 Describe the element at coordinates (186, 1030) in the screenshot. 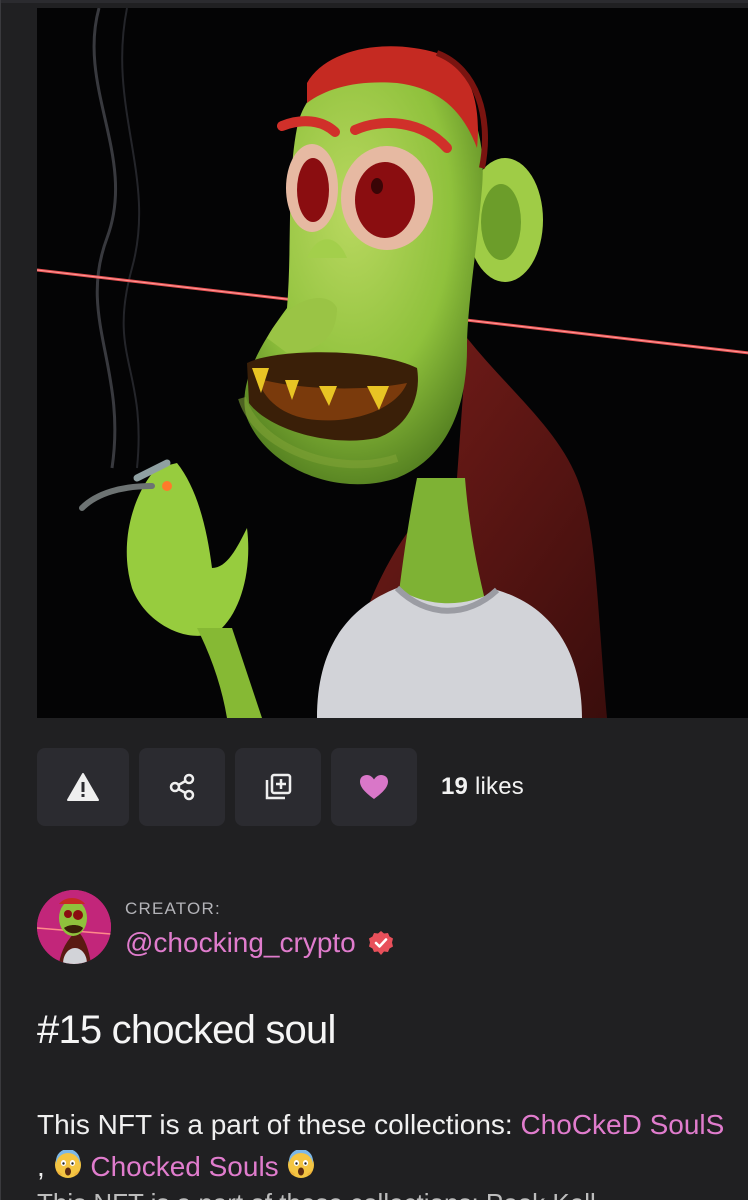

I see `nft-title: #15 chocked soul` at that location.